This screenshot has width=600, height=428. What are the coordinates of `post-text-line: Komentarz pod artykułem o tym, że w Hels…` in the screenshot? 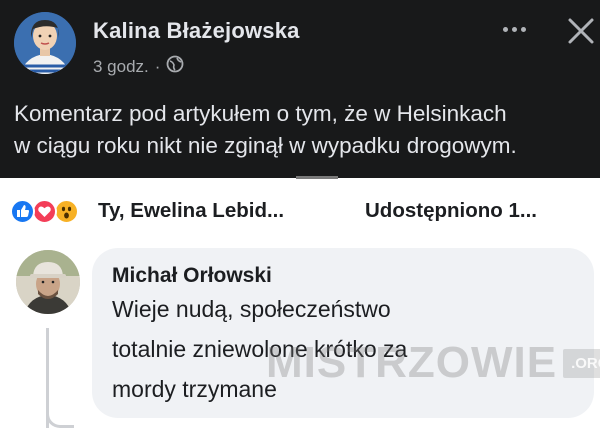 It's located at (260, 113).